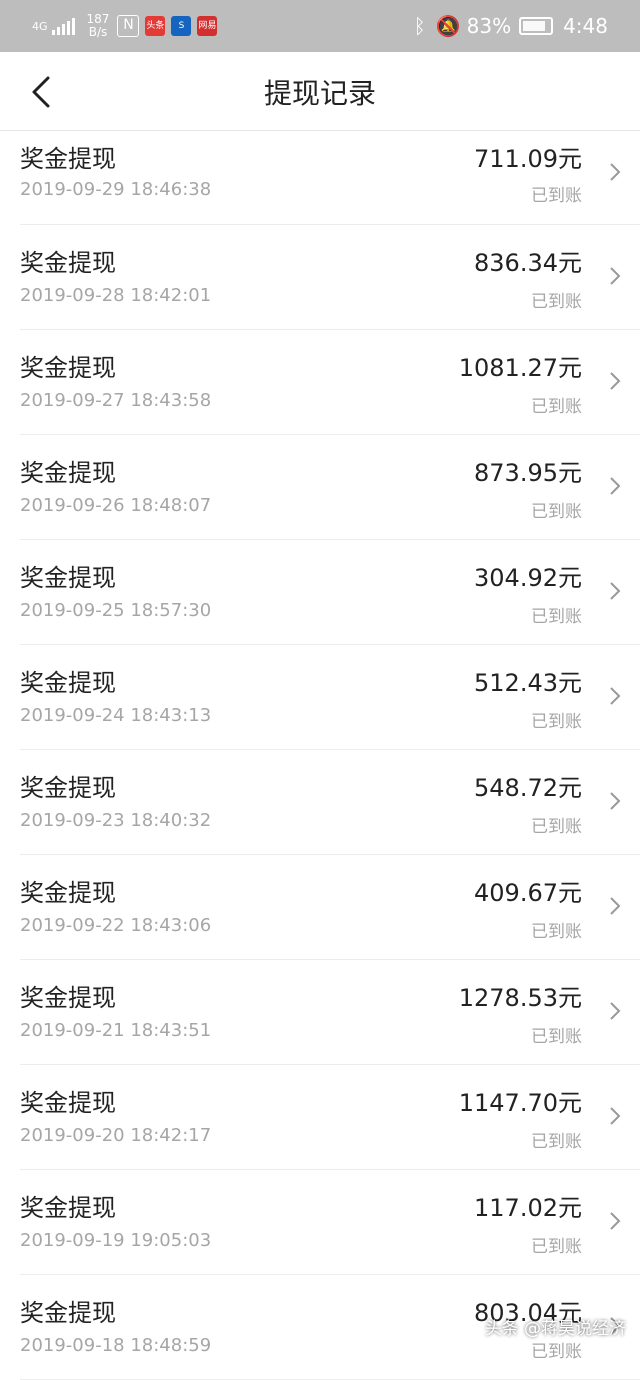 This screenshot has height=1380, width=640. What do you see at coordinates (528, 578) in the screenshot?
I see `record-amount: 304.92元` at bounding box center [528, 578].